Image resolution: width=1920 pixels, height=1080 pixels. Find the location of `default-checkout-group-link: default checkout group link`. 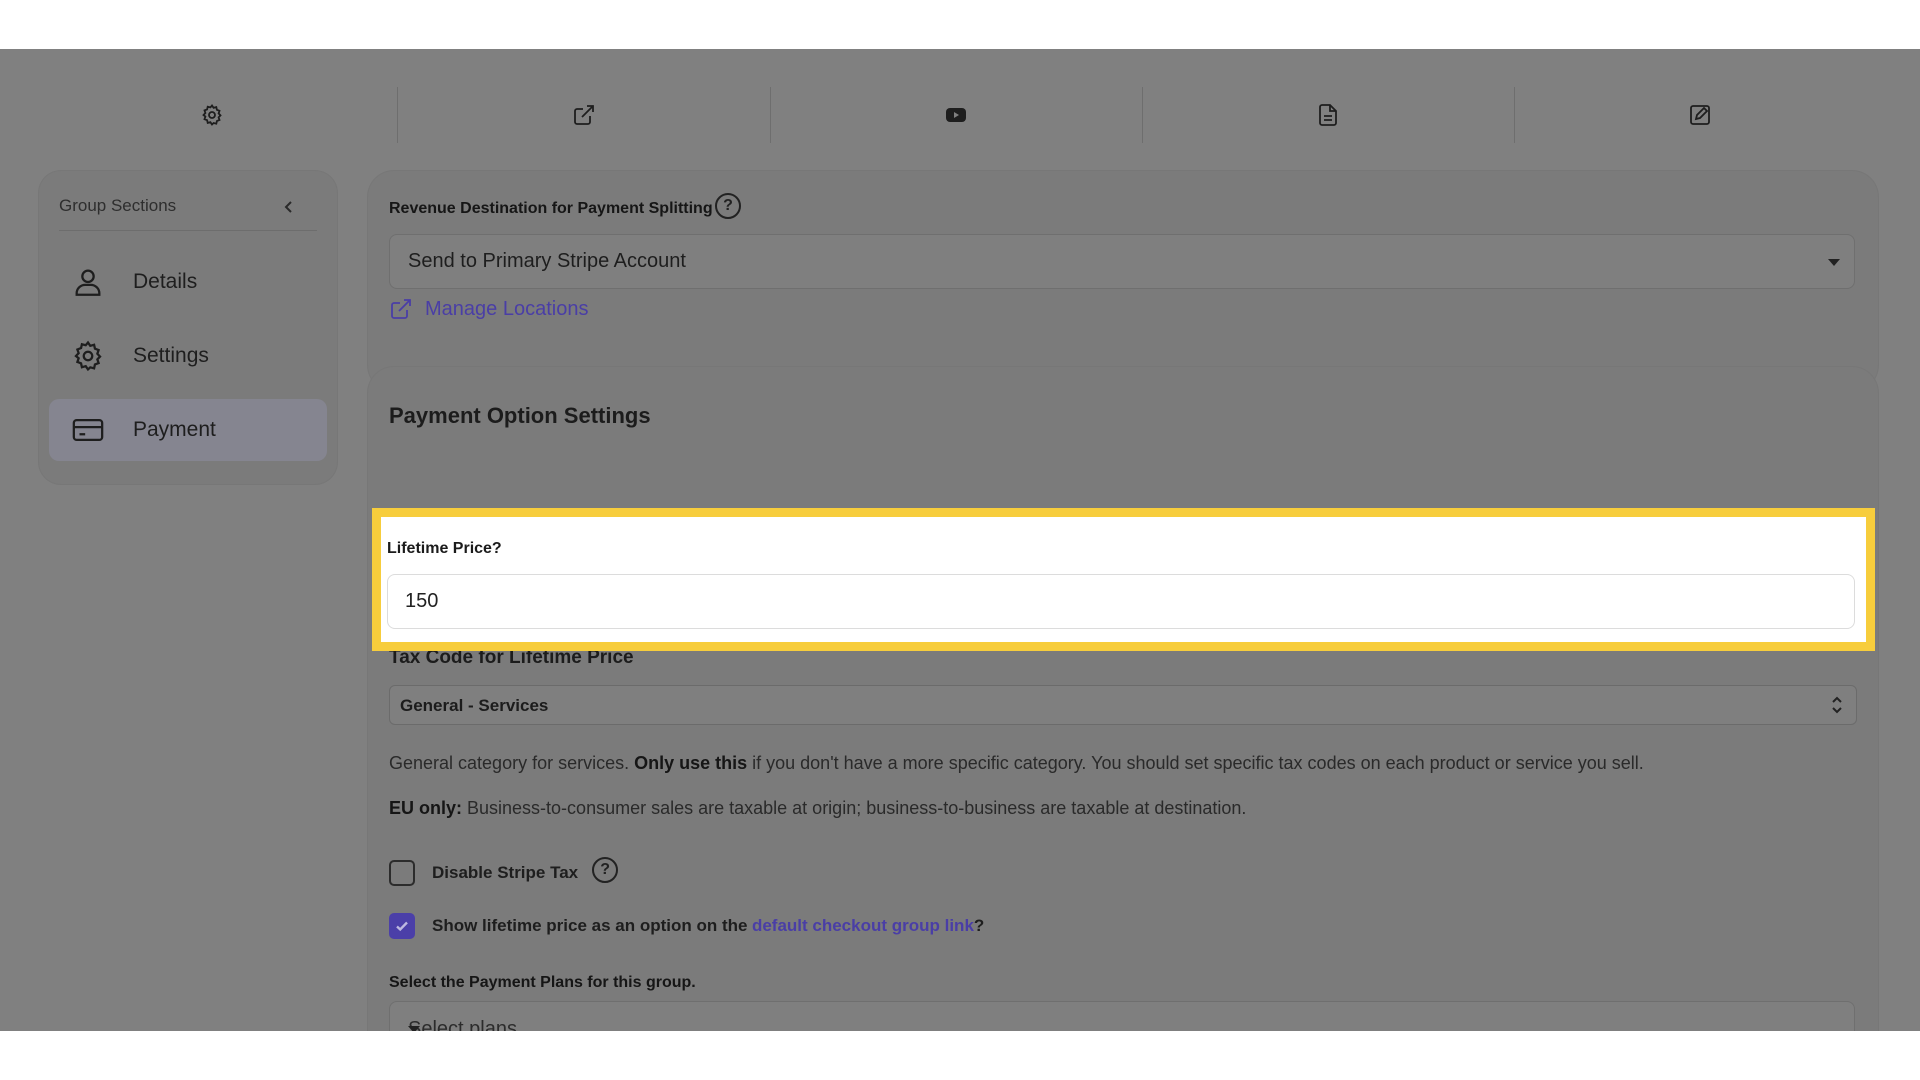

default-checkout-group-link: default checkout group link is located at coordinates (863, 926).